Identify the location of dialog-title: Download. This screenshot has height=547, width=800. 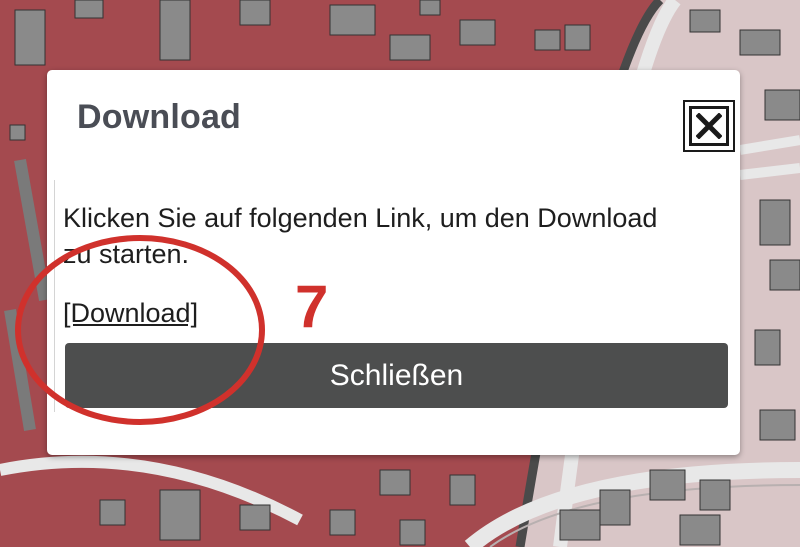
(159, 117).